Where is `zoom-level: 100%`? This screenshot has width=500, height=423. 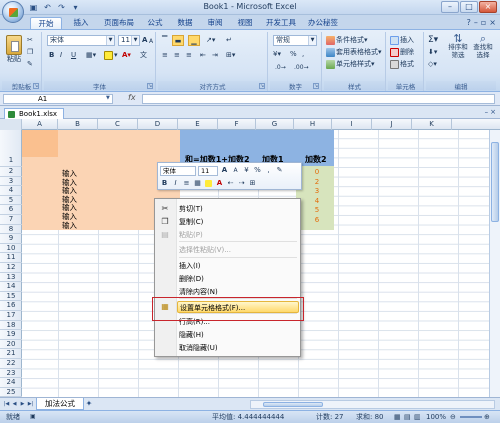 zoom-level: 100% is located at coordinates (436, 417).